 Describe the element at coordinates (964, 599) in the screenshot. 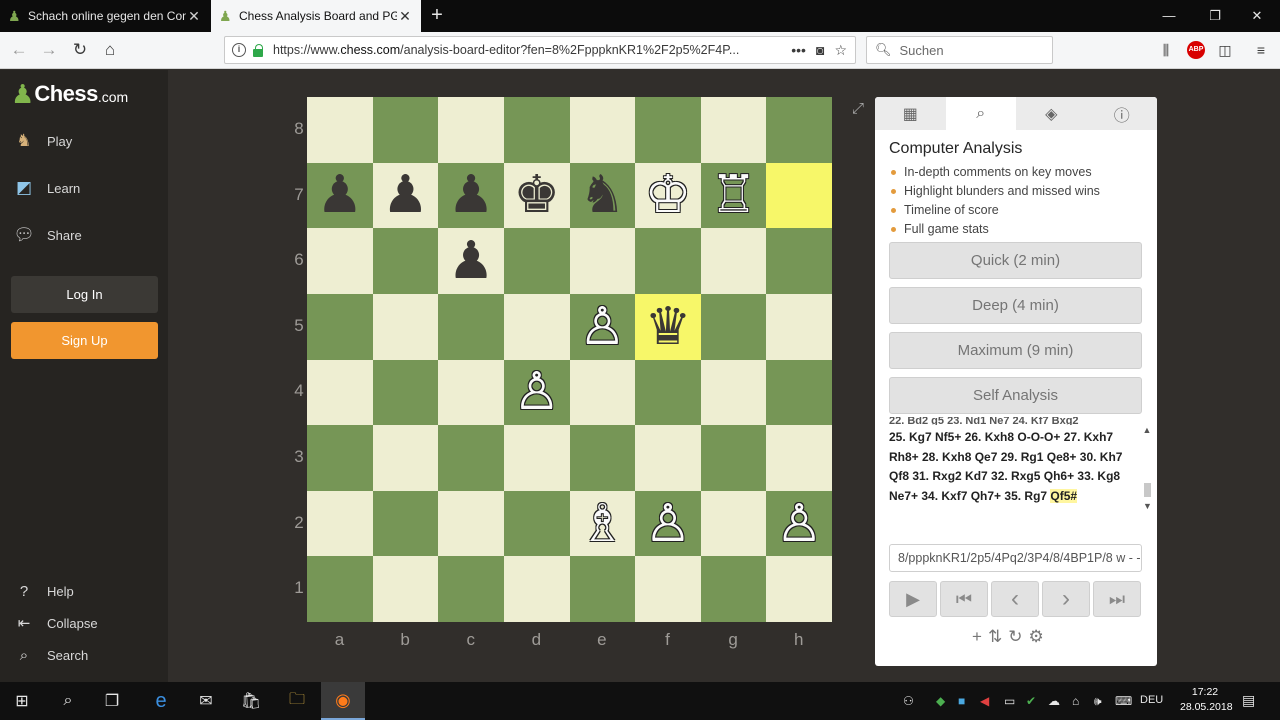

I see `first-move-button: ⏮` at that location.